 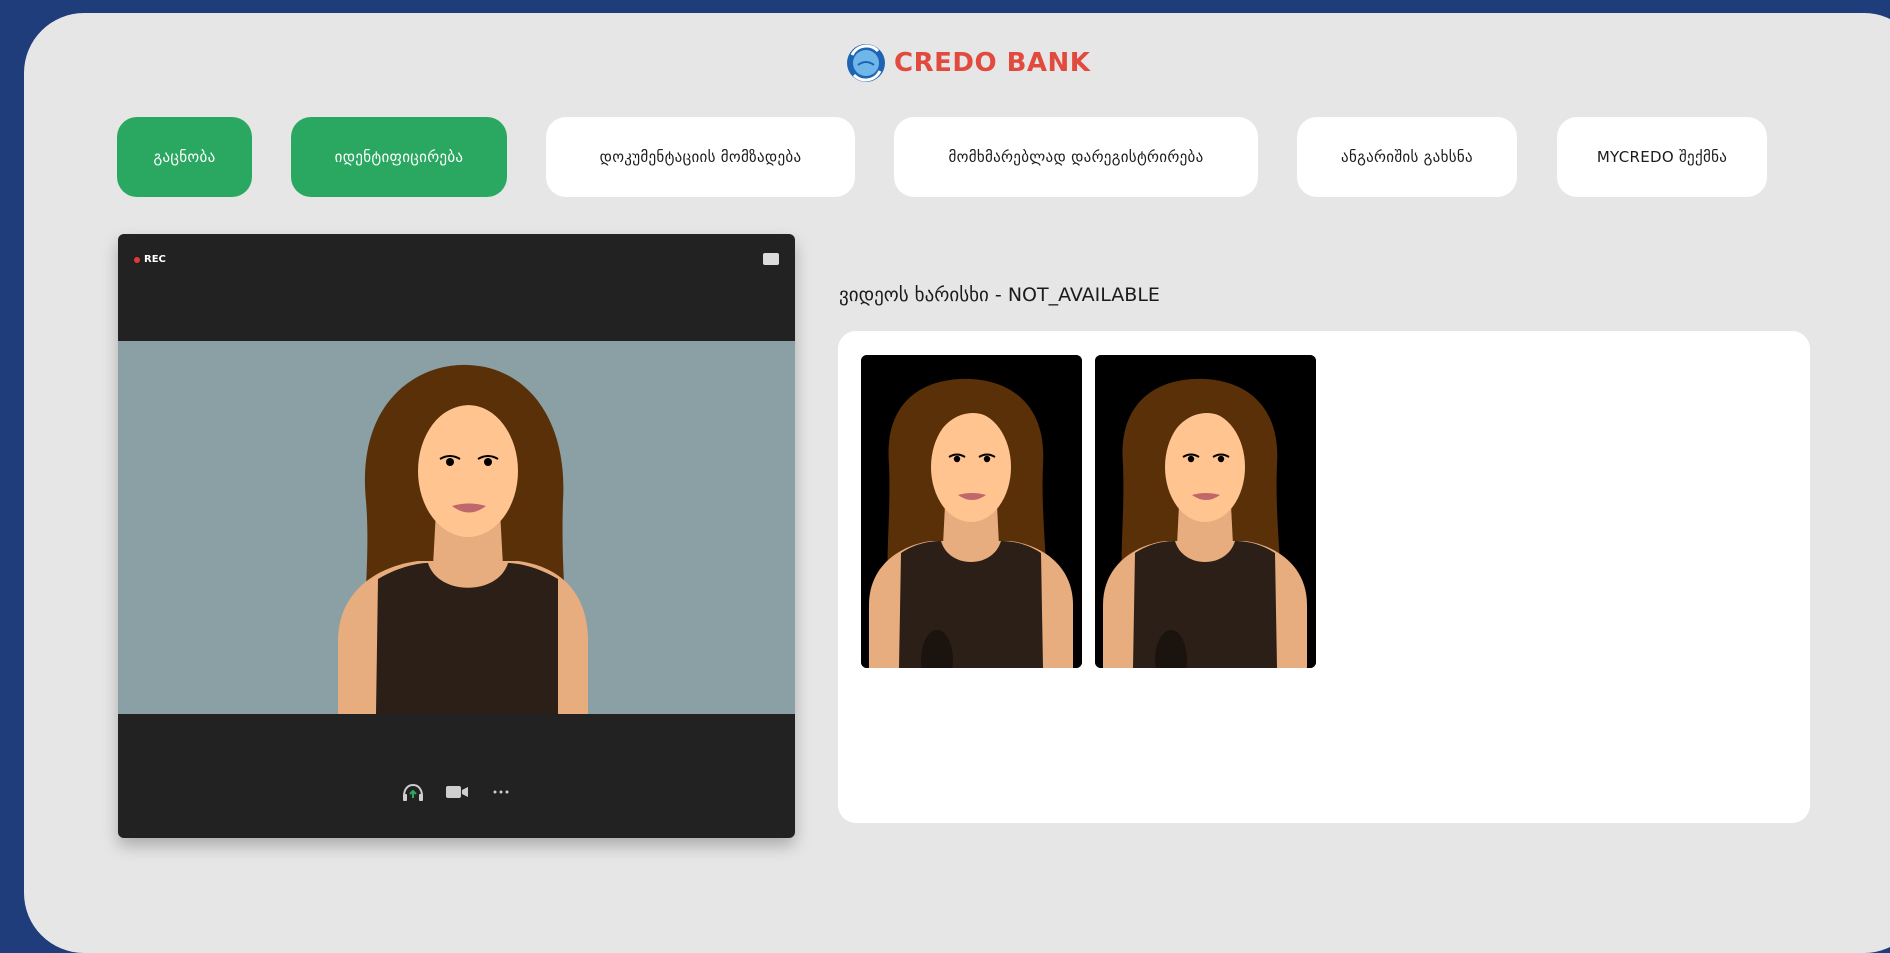 I want to click on step-label: დოკუმენტაციის მომზადება, so click(x=700, y=157).